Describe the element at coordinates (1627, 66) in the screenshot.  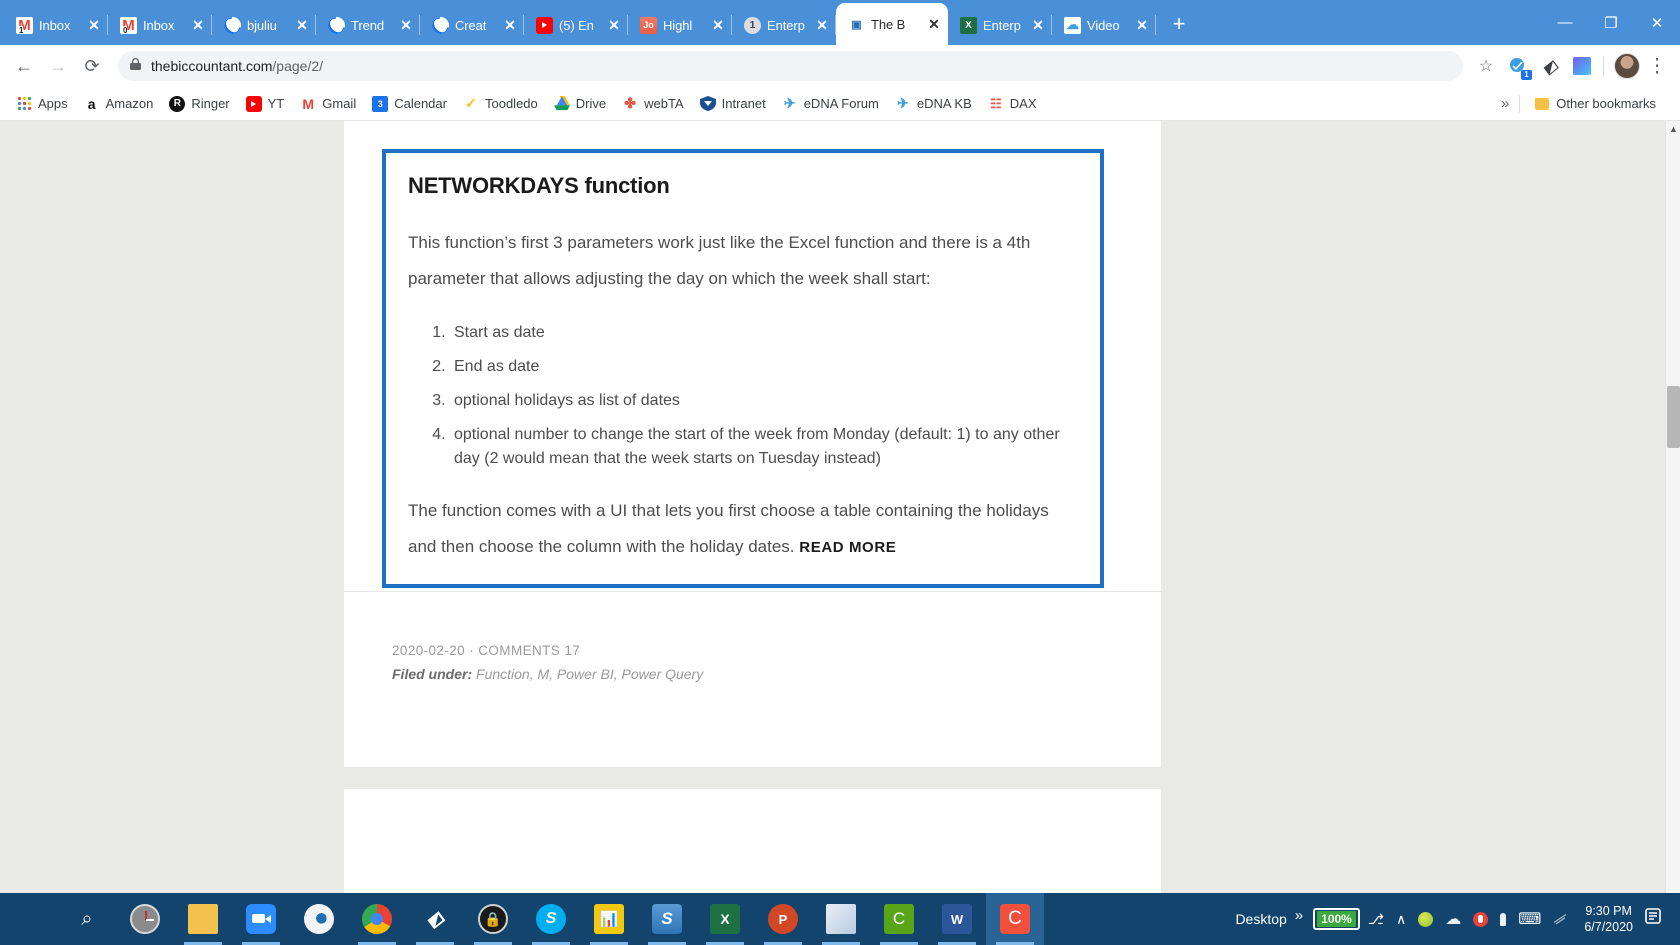
I see `avatar` at that location.